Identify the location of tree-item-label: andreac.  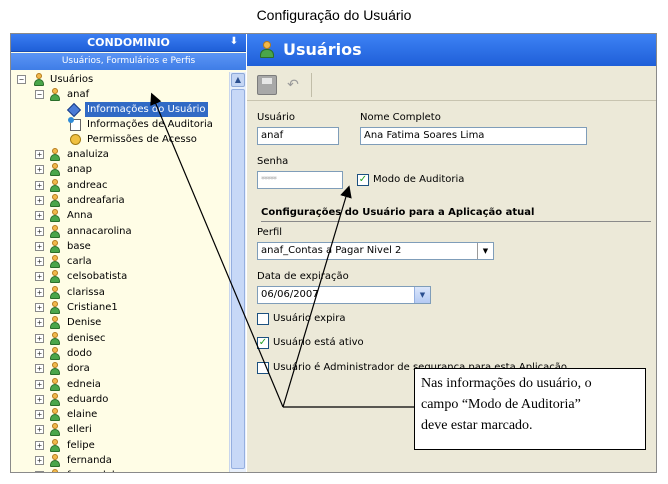
(87, 185).